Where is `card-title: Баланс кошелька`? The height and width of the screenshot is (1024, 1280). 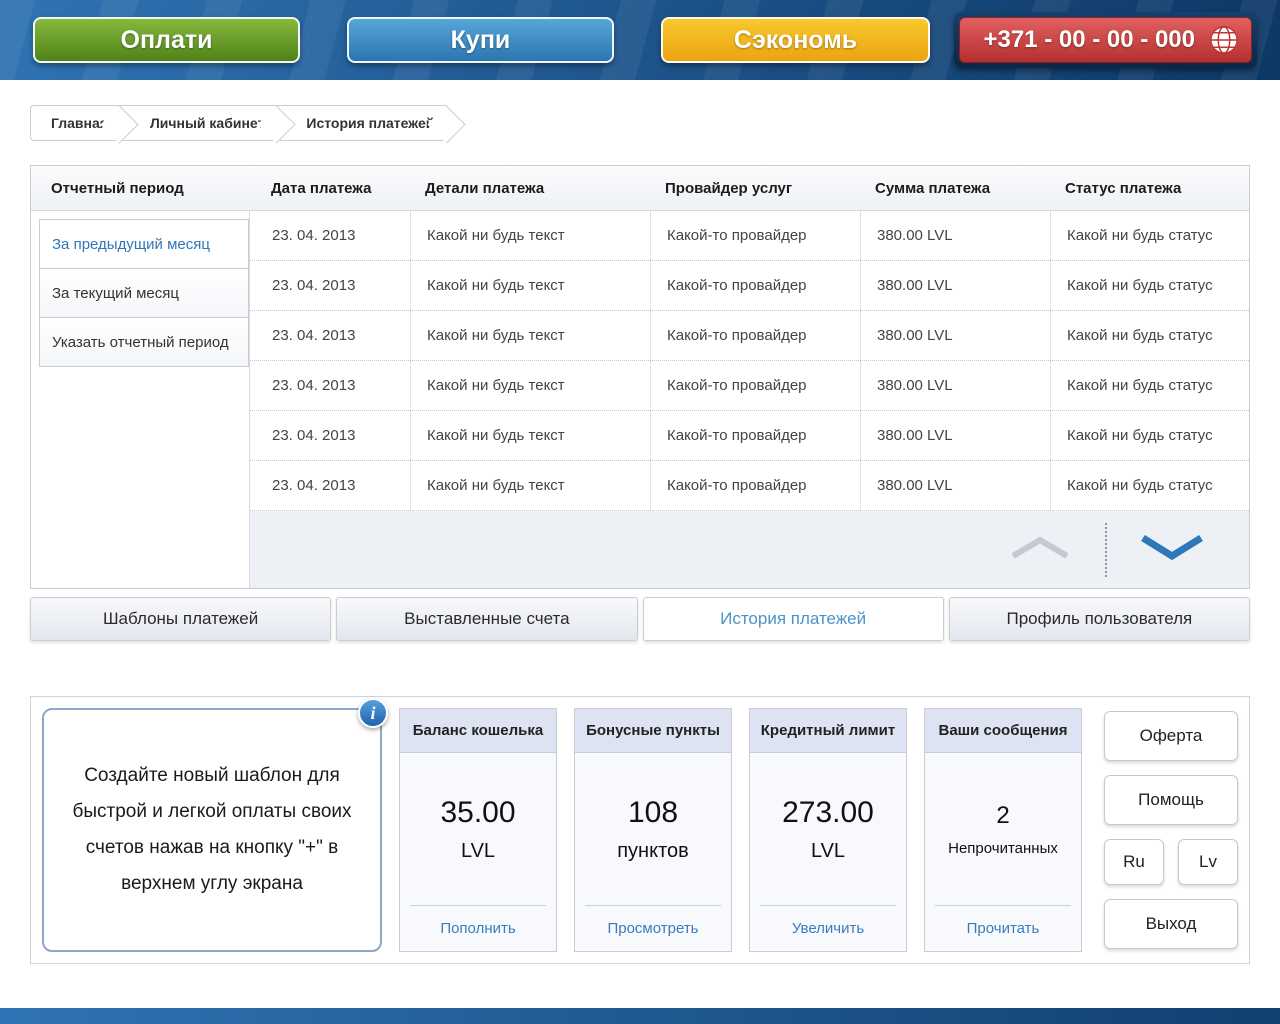 card-title: Баланс кошелька is located at coordinates (478, 731).